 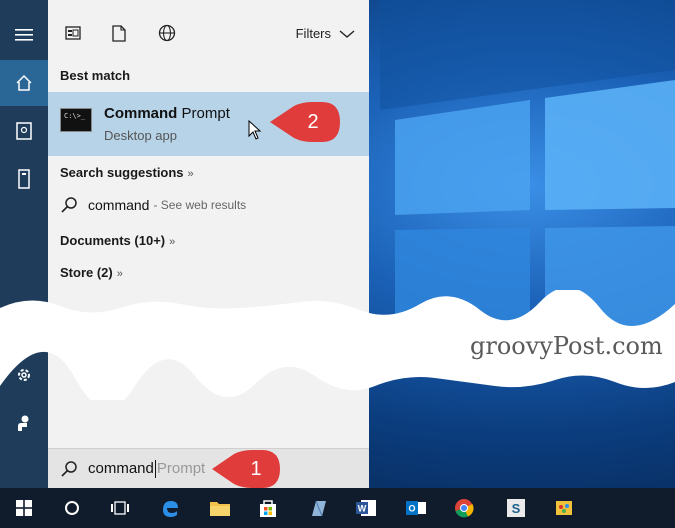 I want to click on edge-icon, so click(x=170, y=509).